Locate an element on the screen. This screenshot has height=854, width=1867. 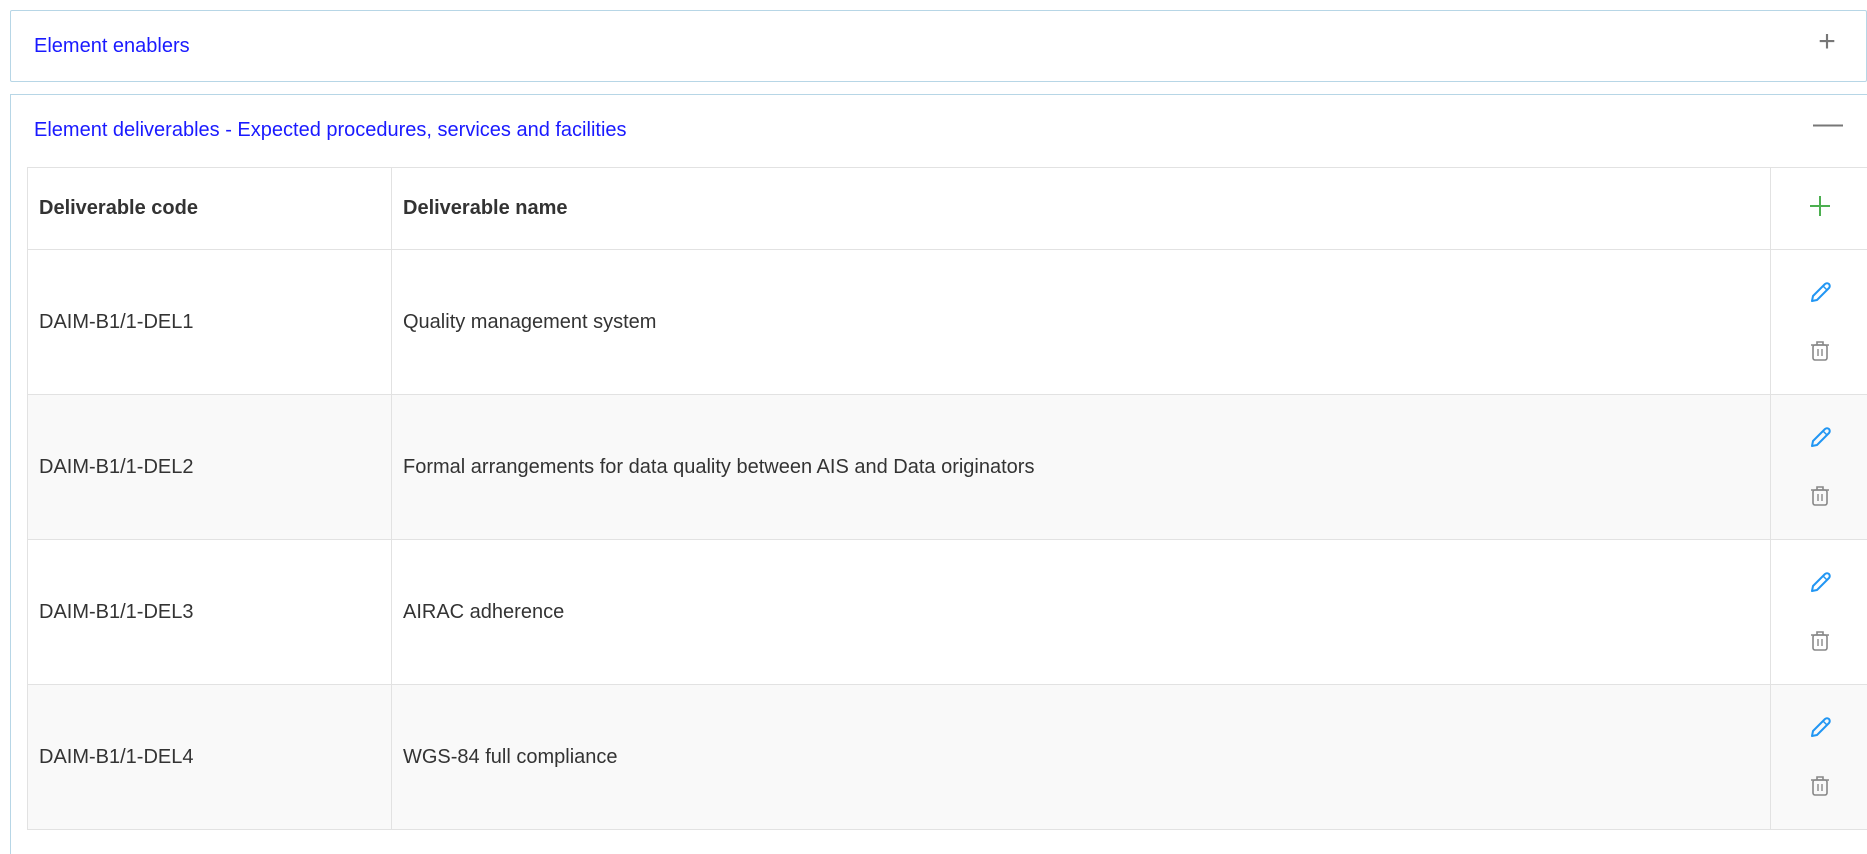
deliverable-name-cell: Quality management system is located at coordinates (1081, 322).